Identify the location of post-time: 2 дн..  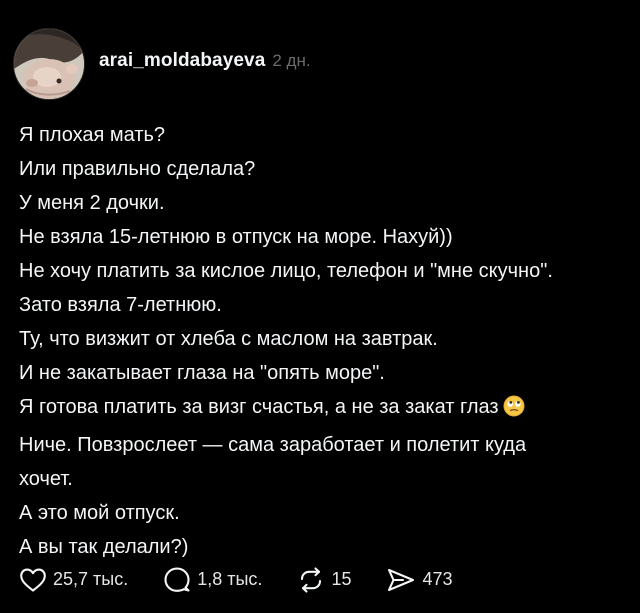
(291, 60).